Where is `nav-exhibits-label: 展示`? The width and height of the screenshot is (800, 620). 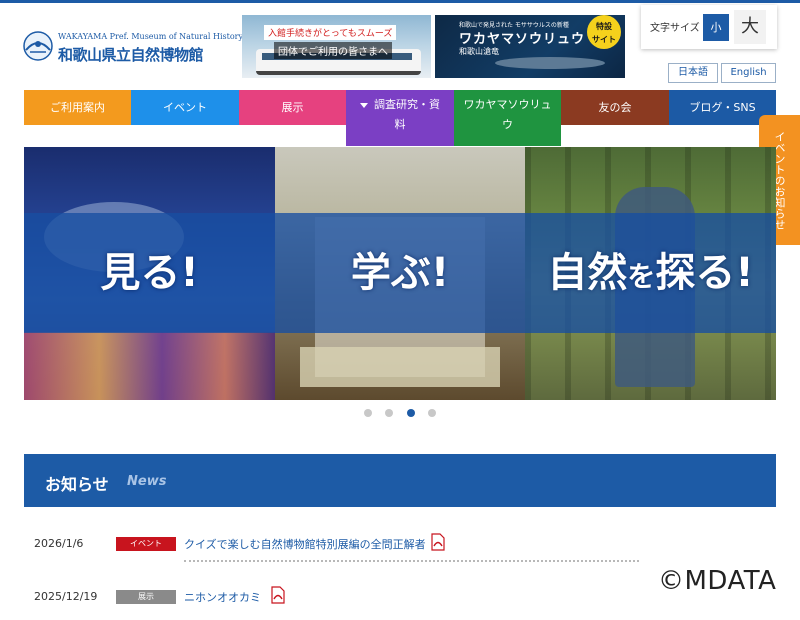 nav-exhibits-label: 展示 is located at coordinates (292, 107).